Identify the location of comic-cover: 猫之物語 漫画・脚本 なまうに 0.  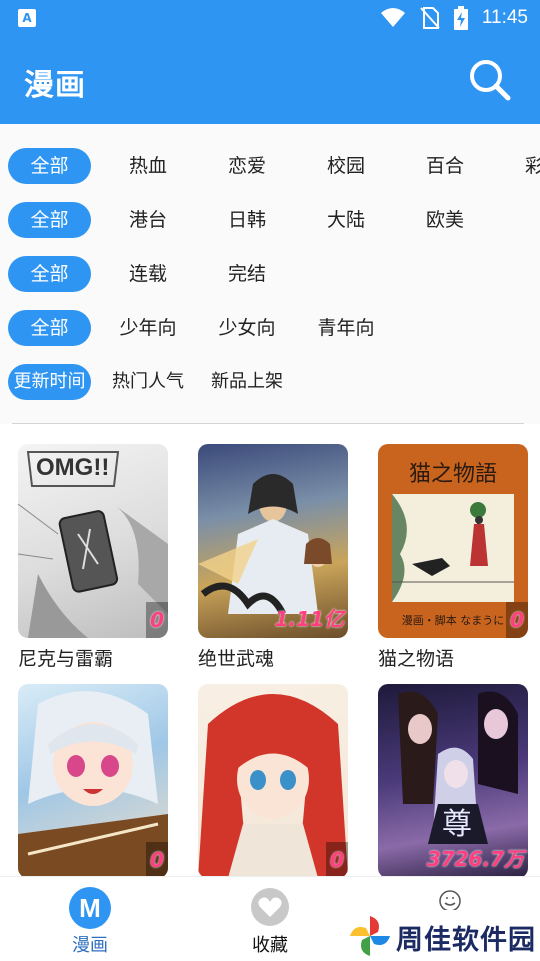
(453, 541).